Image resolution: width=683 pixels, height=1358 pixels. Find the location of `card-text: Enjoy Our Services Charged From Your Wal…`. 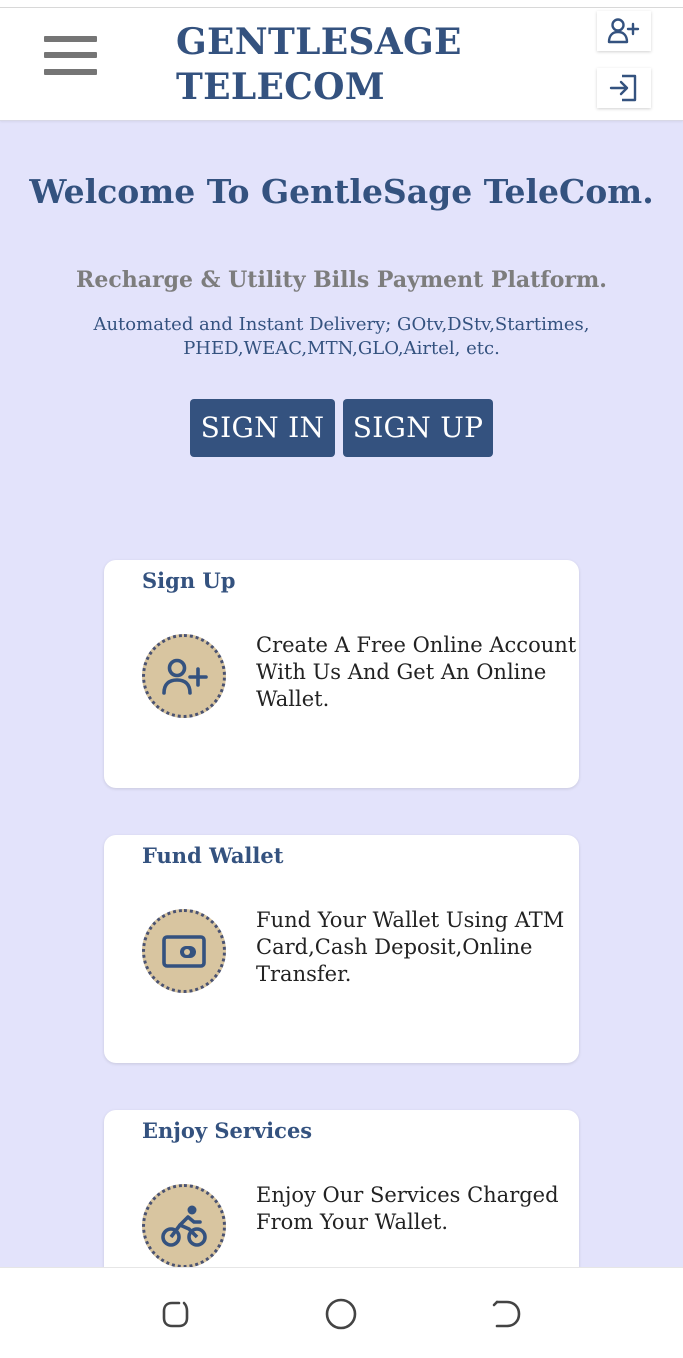

card-text: Enjoy Our Services Charged From Your Wal… is located at coordinates (407, 1208).